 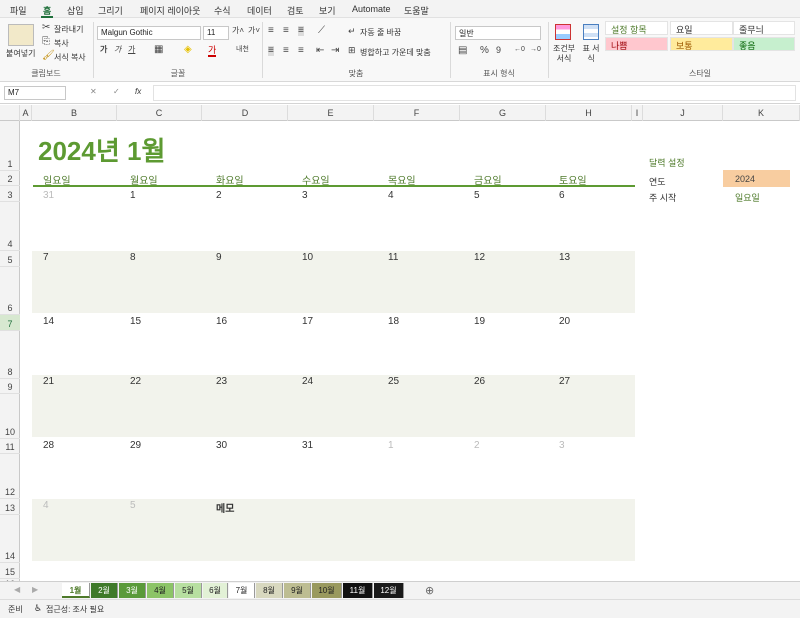 I want to click on column-header-A: A, so click(x=26, y=113).